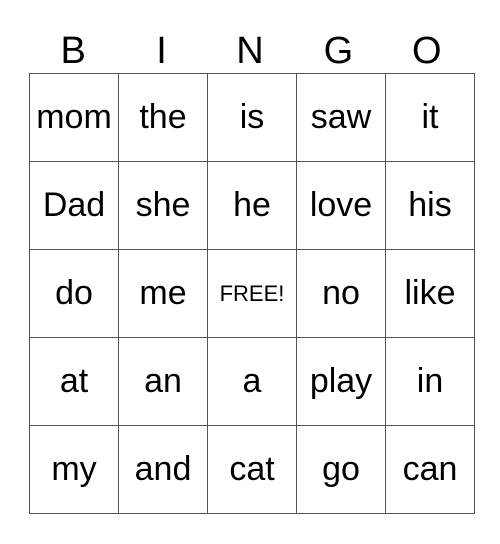  Describe the element at coordinates (163, 381) in the screenshot. I see `bingo-cell: an` at that location.